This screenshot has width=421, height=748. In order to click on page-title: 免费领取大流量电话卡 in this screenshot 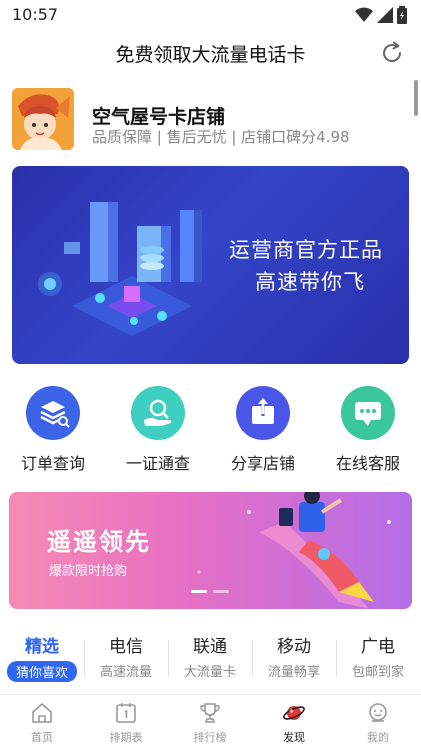, I will do `click(210, 55)`.